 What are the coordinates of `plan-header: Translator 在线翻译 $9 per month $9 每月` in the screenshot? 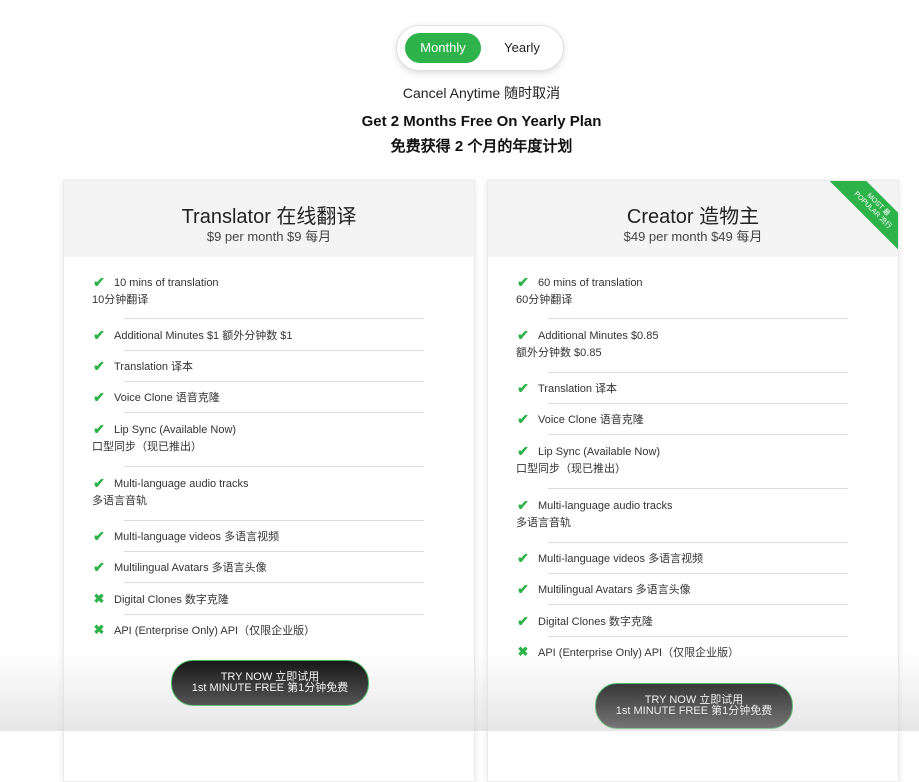 It's located at (269, 219).